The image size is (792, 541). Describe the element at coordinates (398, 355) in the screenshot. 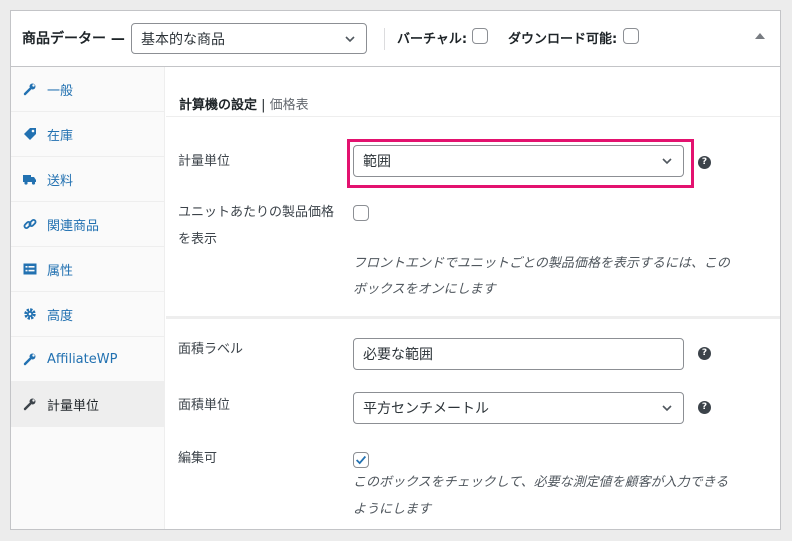

I see `area-label-value: 必要な範囲` at that location.